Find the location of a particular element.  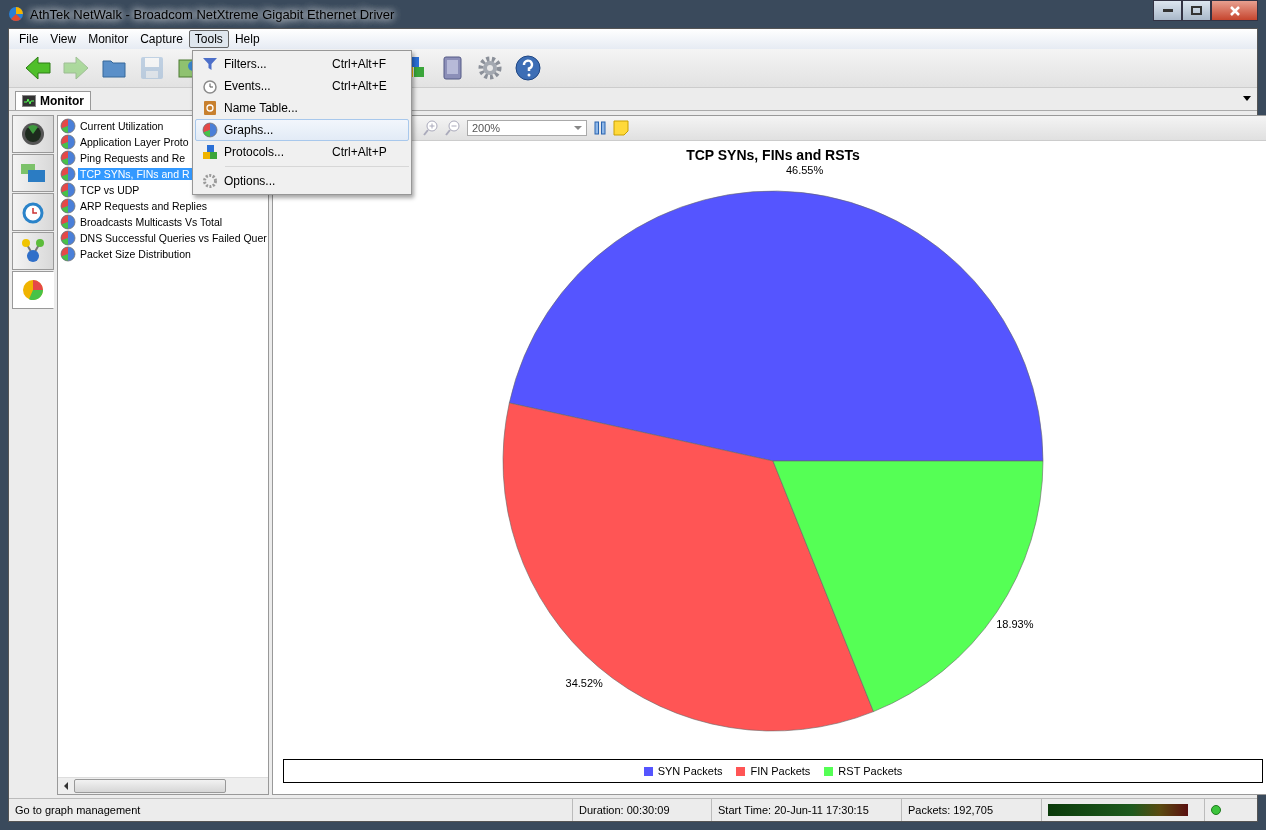

monitors-icon is located at coordinates (33, 173).